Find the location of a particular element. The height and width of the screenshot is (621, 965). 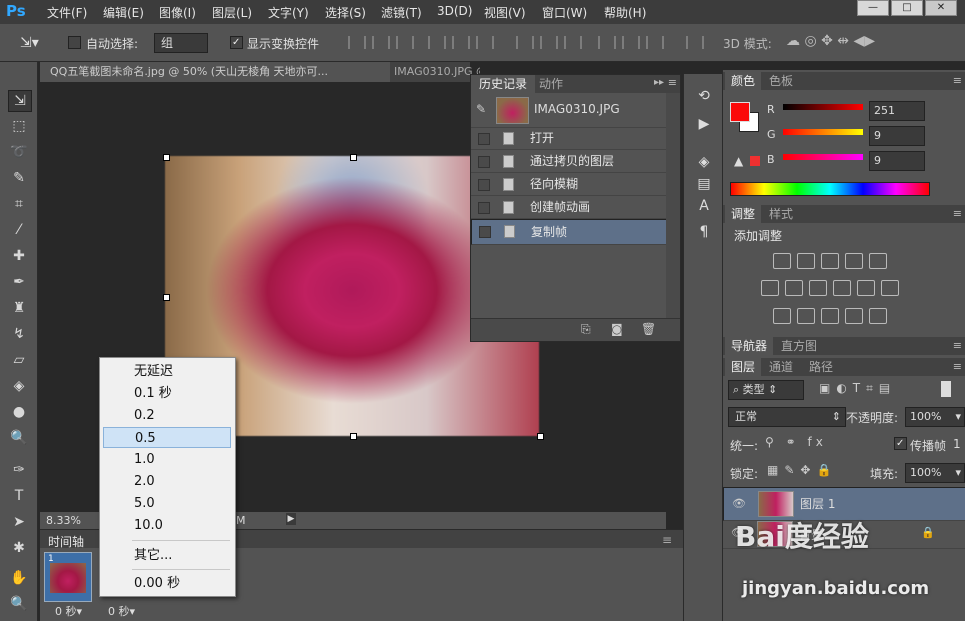

shape-tool-icon: ✱ is located at coordinates (19, 548).